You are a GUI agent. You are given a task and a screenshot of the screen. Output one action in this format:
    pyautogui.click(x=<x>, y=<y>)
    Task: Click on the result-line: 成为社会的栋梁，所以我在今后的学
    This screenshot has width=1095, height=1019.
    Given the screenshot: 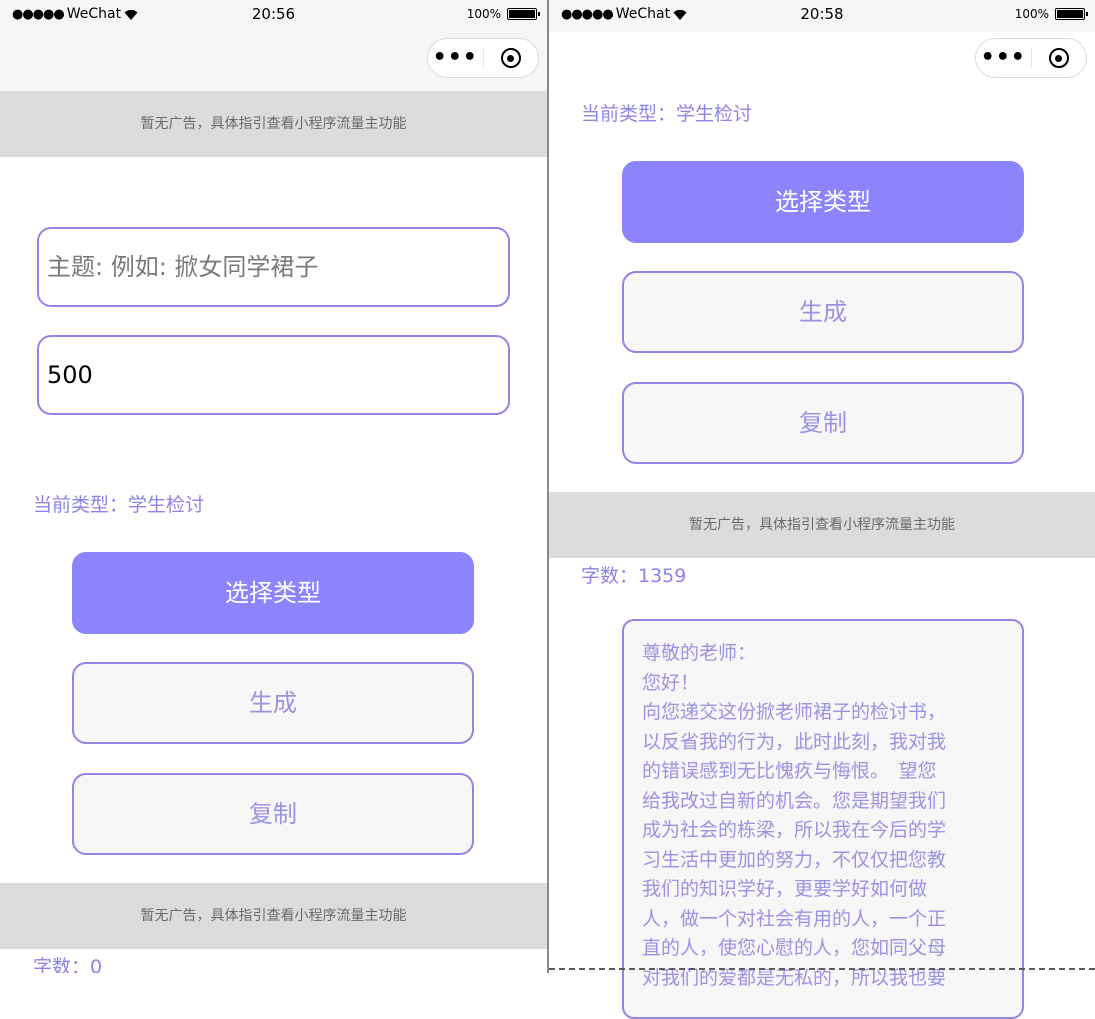 What is the action you would take?
    pyautogui.click(x=794, y=830)
    